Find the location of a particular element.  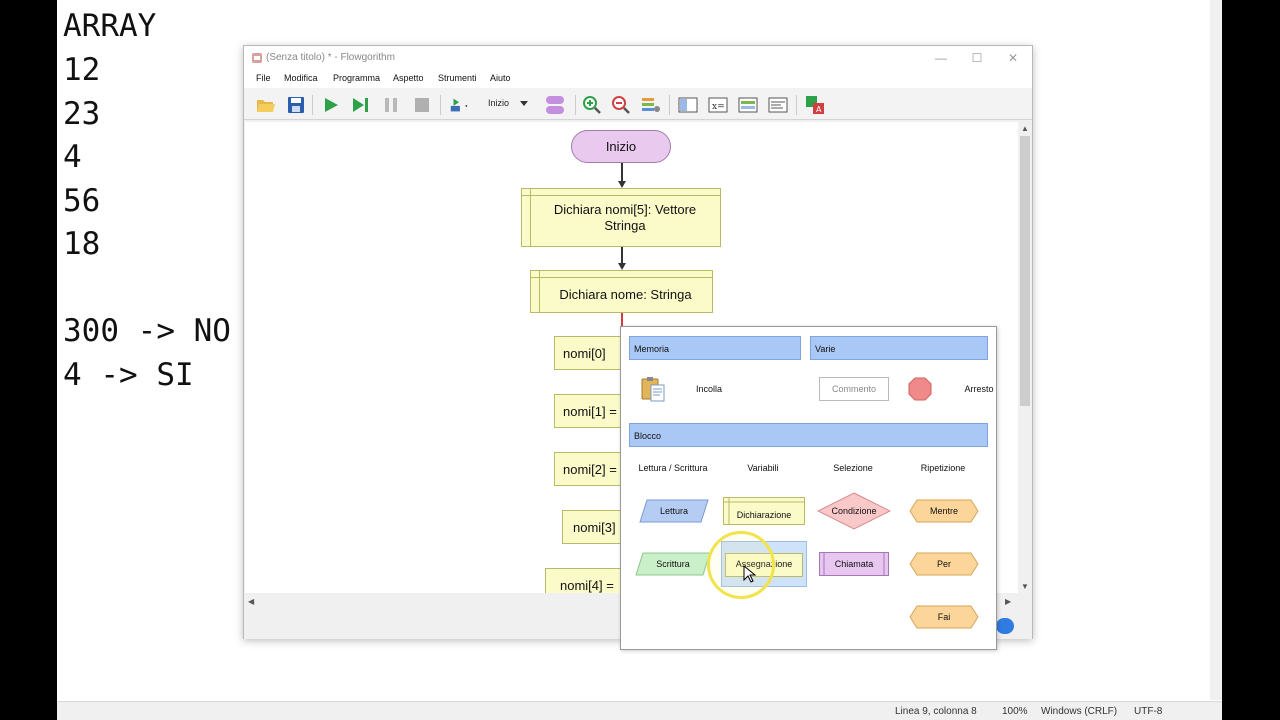

menu-programma: Programma is located at coordinates (356, 78).